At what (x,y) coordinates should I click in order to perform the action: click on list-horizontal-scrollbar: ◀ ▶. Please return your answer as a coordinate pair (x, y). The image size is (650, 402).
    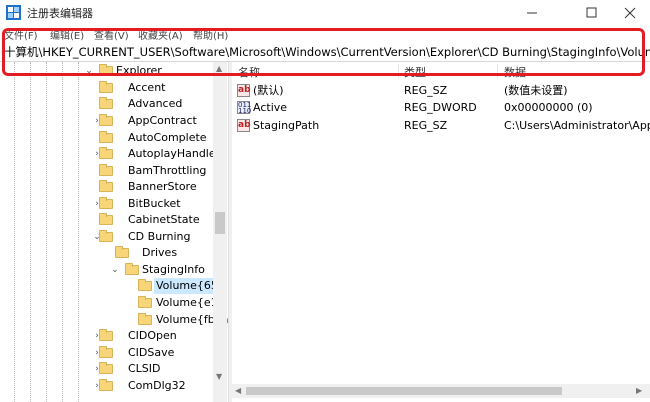
    Looking at the image, I should click on (441, 391).